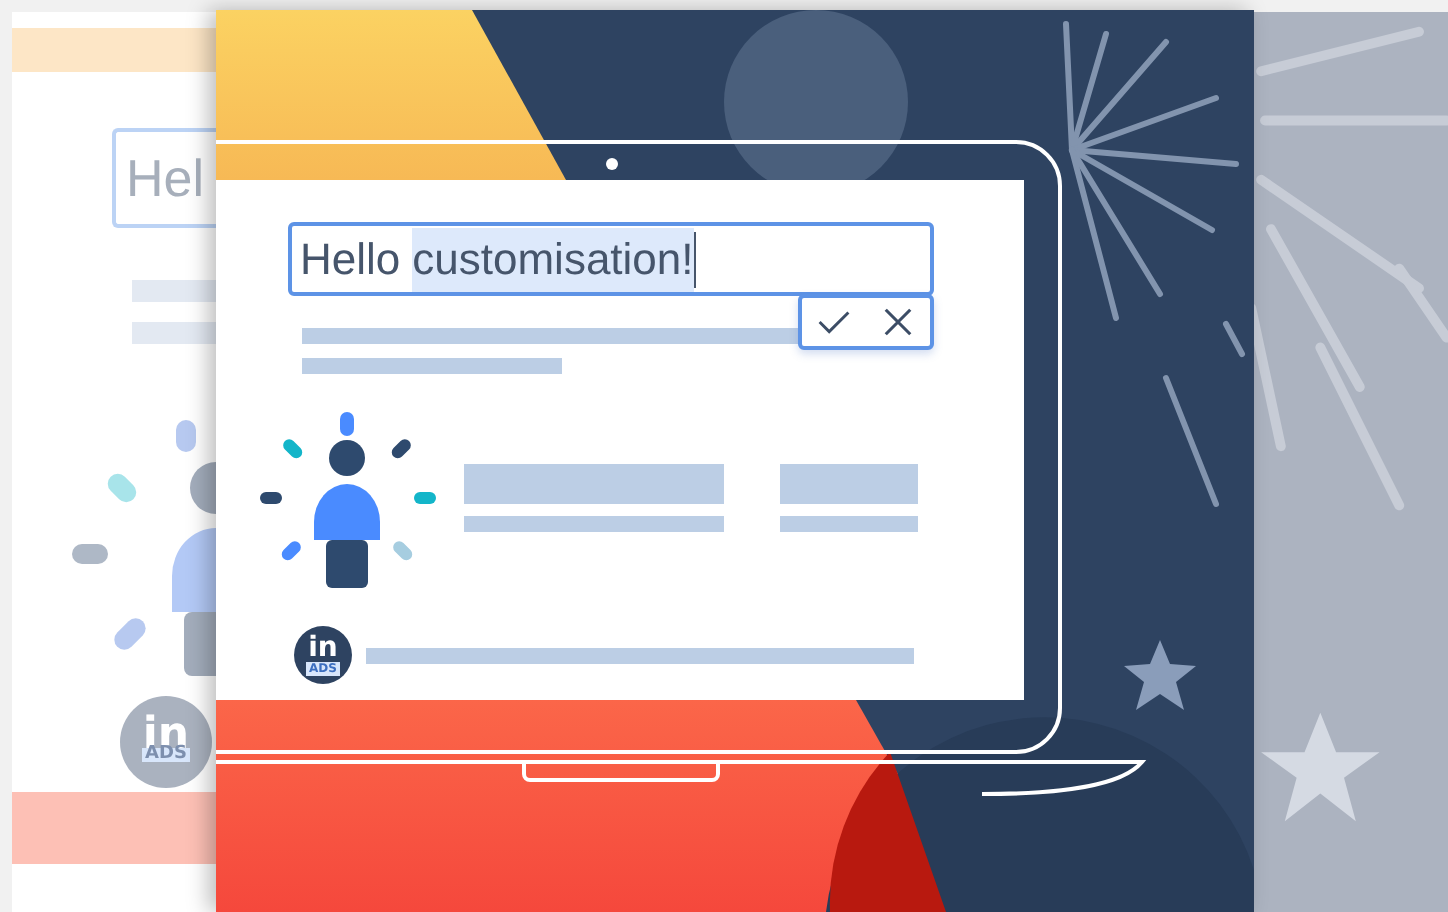  I want to click on close-icon, so click(898, 322).